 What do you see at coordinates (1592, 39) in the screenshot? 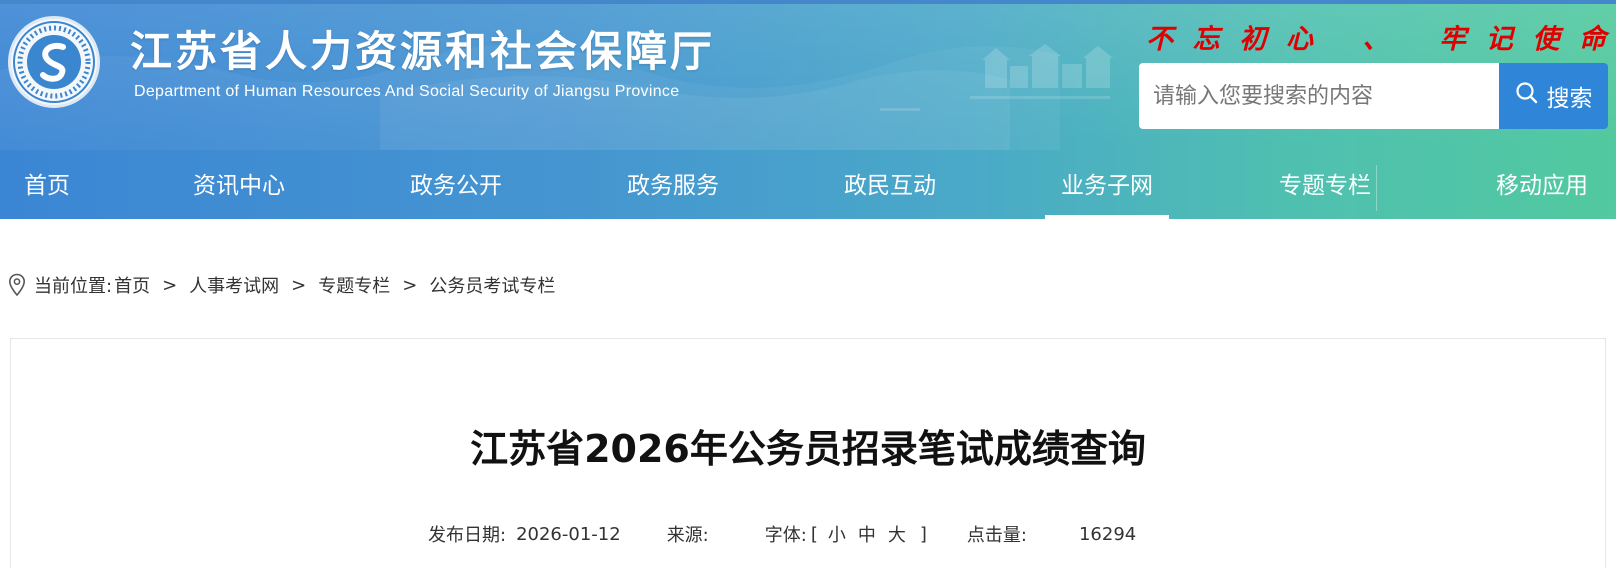
I see `slogan-char: 命` at bounding box center [1592, 39].